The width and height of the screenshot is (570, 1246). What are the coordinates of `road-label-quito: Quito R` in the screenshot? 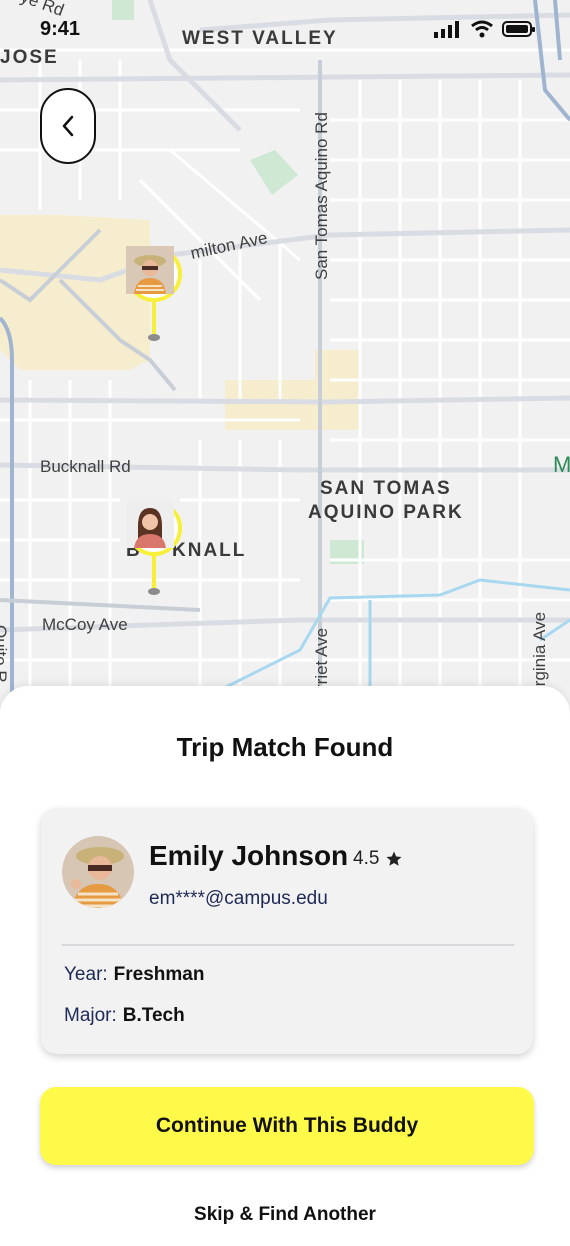 It's located at (5, 654).